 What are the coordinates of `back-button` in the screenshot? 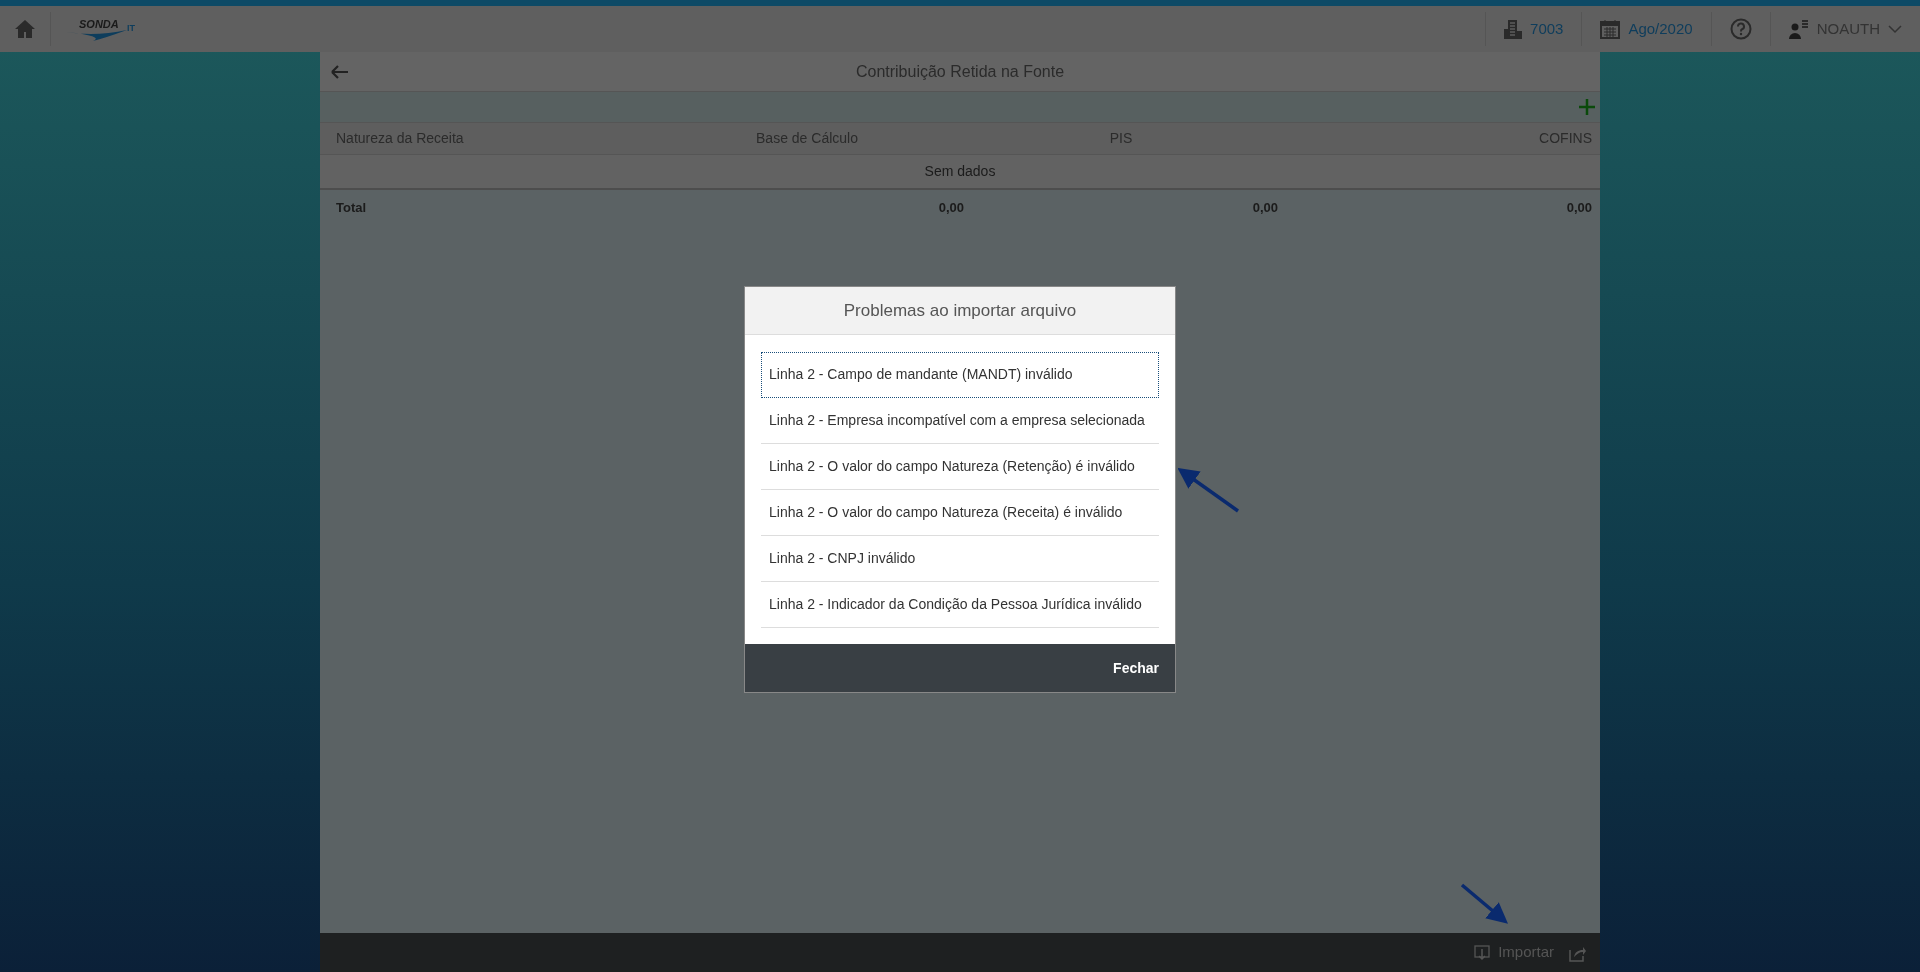 It's located at (340, 71).